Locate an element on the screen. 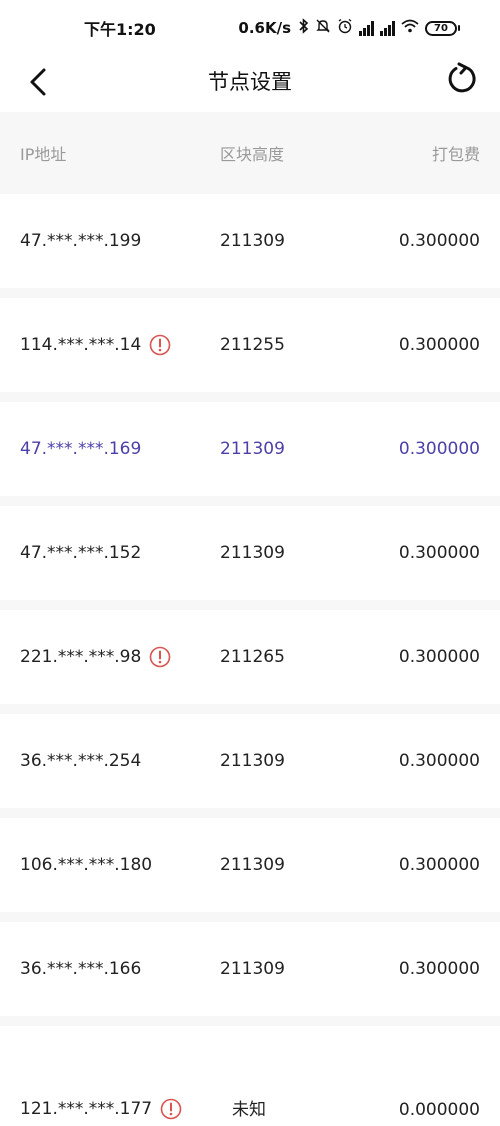  header-ip: IP地址 is located at coordinates (43, 154).